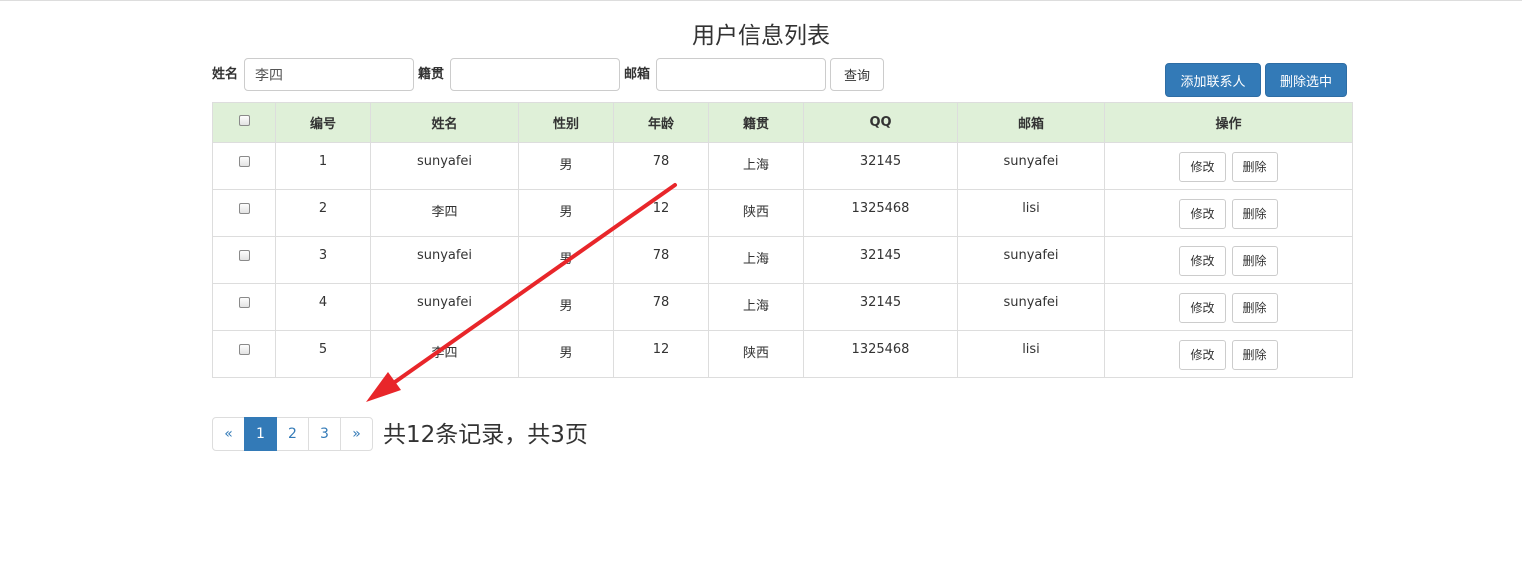  I want to click on origin-label: 籍贯, so click(431, 74).